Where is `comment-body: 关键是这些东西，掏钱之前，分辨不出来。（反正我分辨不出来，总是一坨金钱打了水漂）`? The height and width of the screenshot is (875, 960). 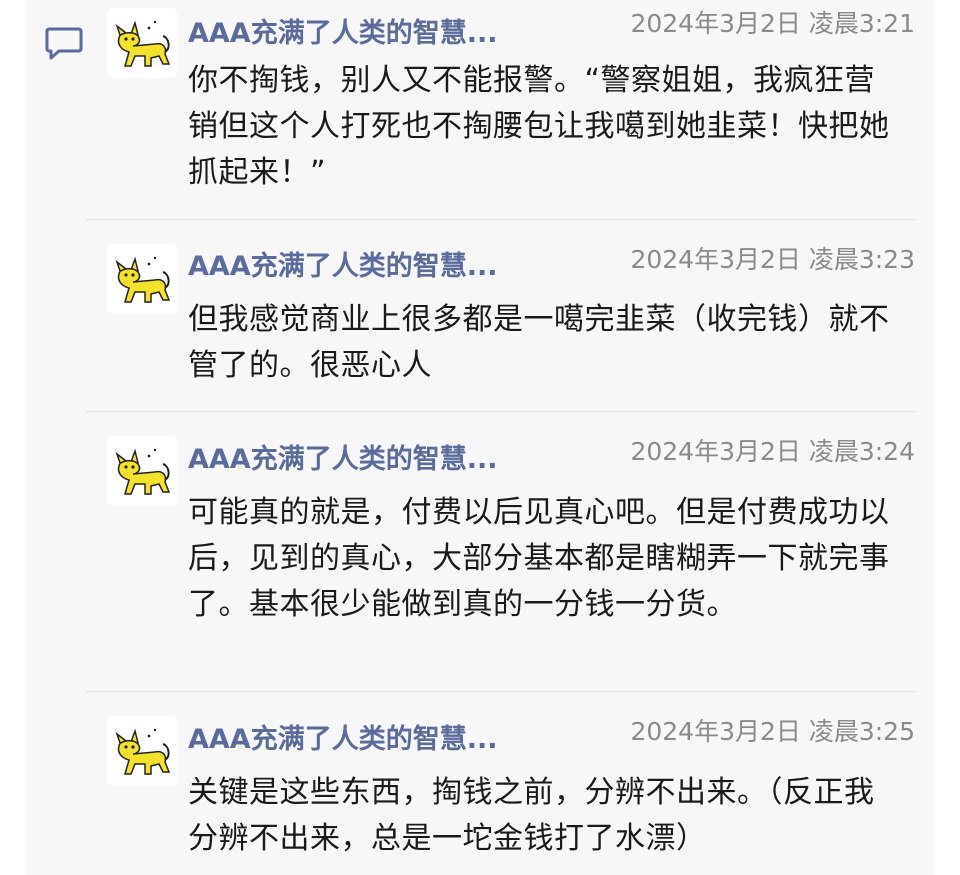
comment-body: 关键是这些东西，掏钱之前，分辨不出来。（反正我分辨不出来，总是一坨金钱打了水漂） is located at coordinates (531, 815).